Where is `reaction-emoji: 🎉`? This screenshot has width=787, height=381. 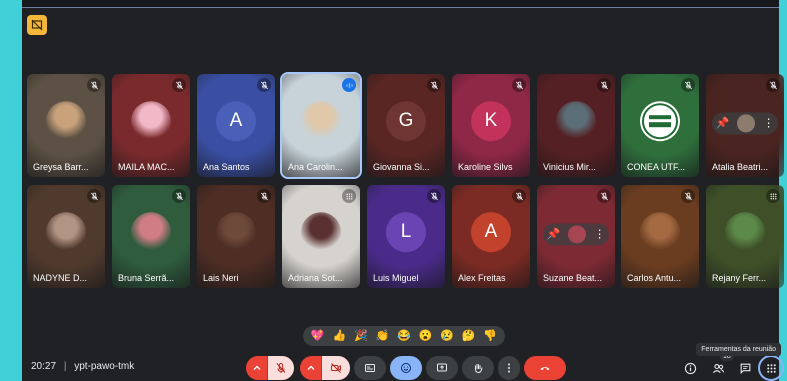
reaction-emoji: 🎉 is located at coordinates (361, 336).